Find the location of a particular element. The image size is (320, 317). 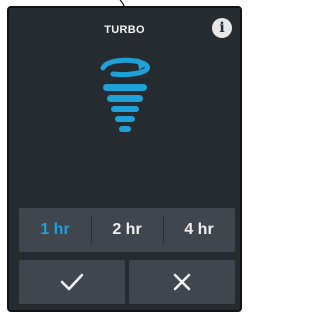

info-button: i is located at coordinates (222, 28).